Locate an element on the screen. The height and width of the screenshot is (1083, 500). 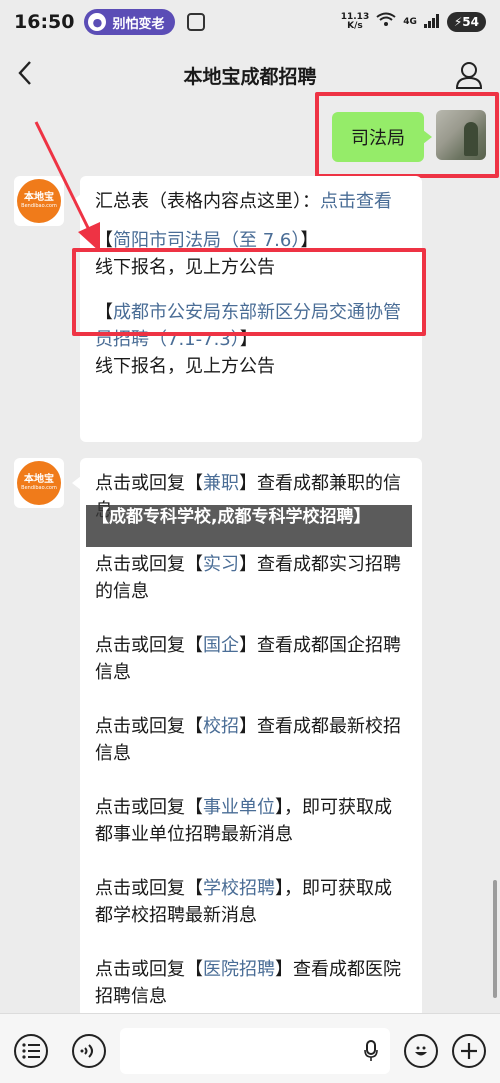
status-bar: 16:50 ● 别怕变老 11.13 K/s 4G ⚡ 54 is located at coordinates (250, 22).